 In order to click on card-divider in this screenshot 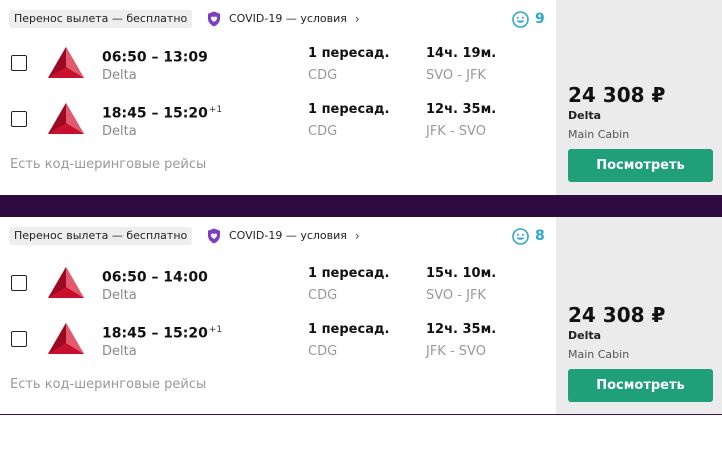, I will do `click(361, 206)`.